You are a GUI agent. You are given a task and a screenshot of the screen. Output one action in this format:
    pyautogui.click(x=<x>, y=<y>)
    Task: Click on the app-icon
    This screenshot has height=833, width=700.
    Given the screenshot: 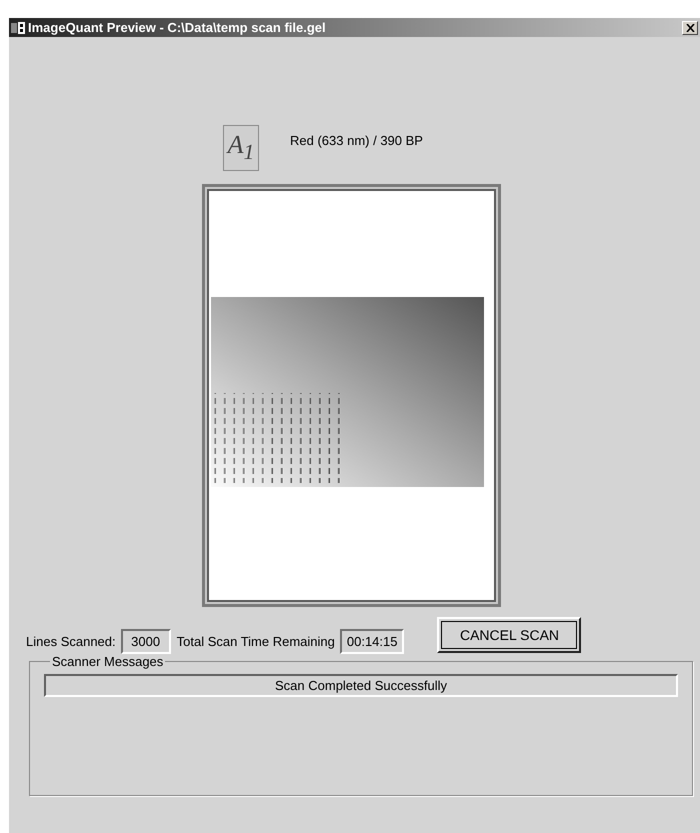 What is the action you would take?
    pyautogui.click(x=18, y=28)
    